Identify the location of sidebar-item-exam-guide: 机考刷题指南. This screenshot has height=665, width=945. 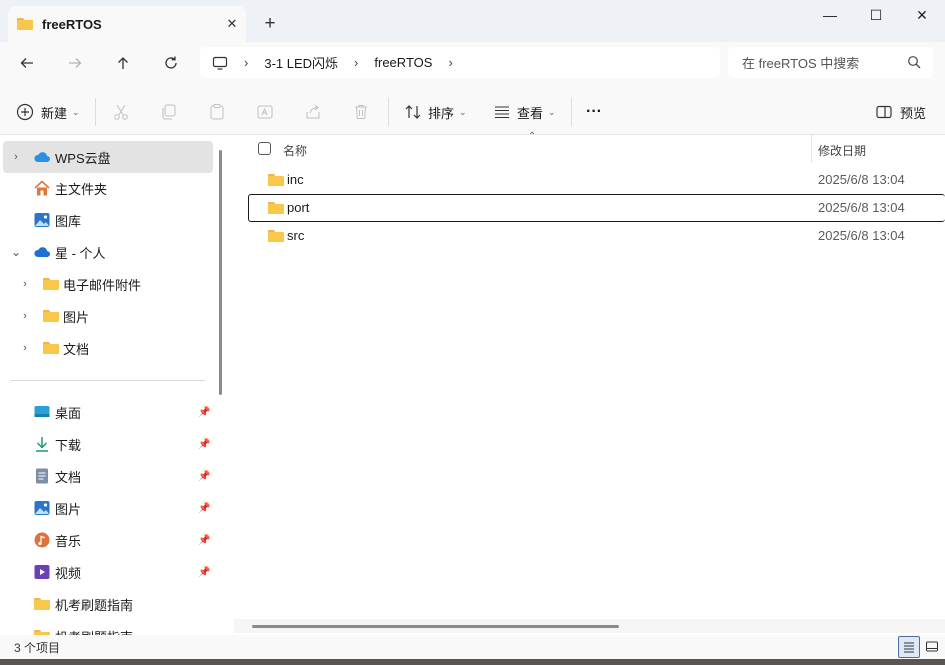
(106, 604).